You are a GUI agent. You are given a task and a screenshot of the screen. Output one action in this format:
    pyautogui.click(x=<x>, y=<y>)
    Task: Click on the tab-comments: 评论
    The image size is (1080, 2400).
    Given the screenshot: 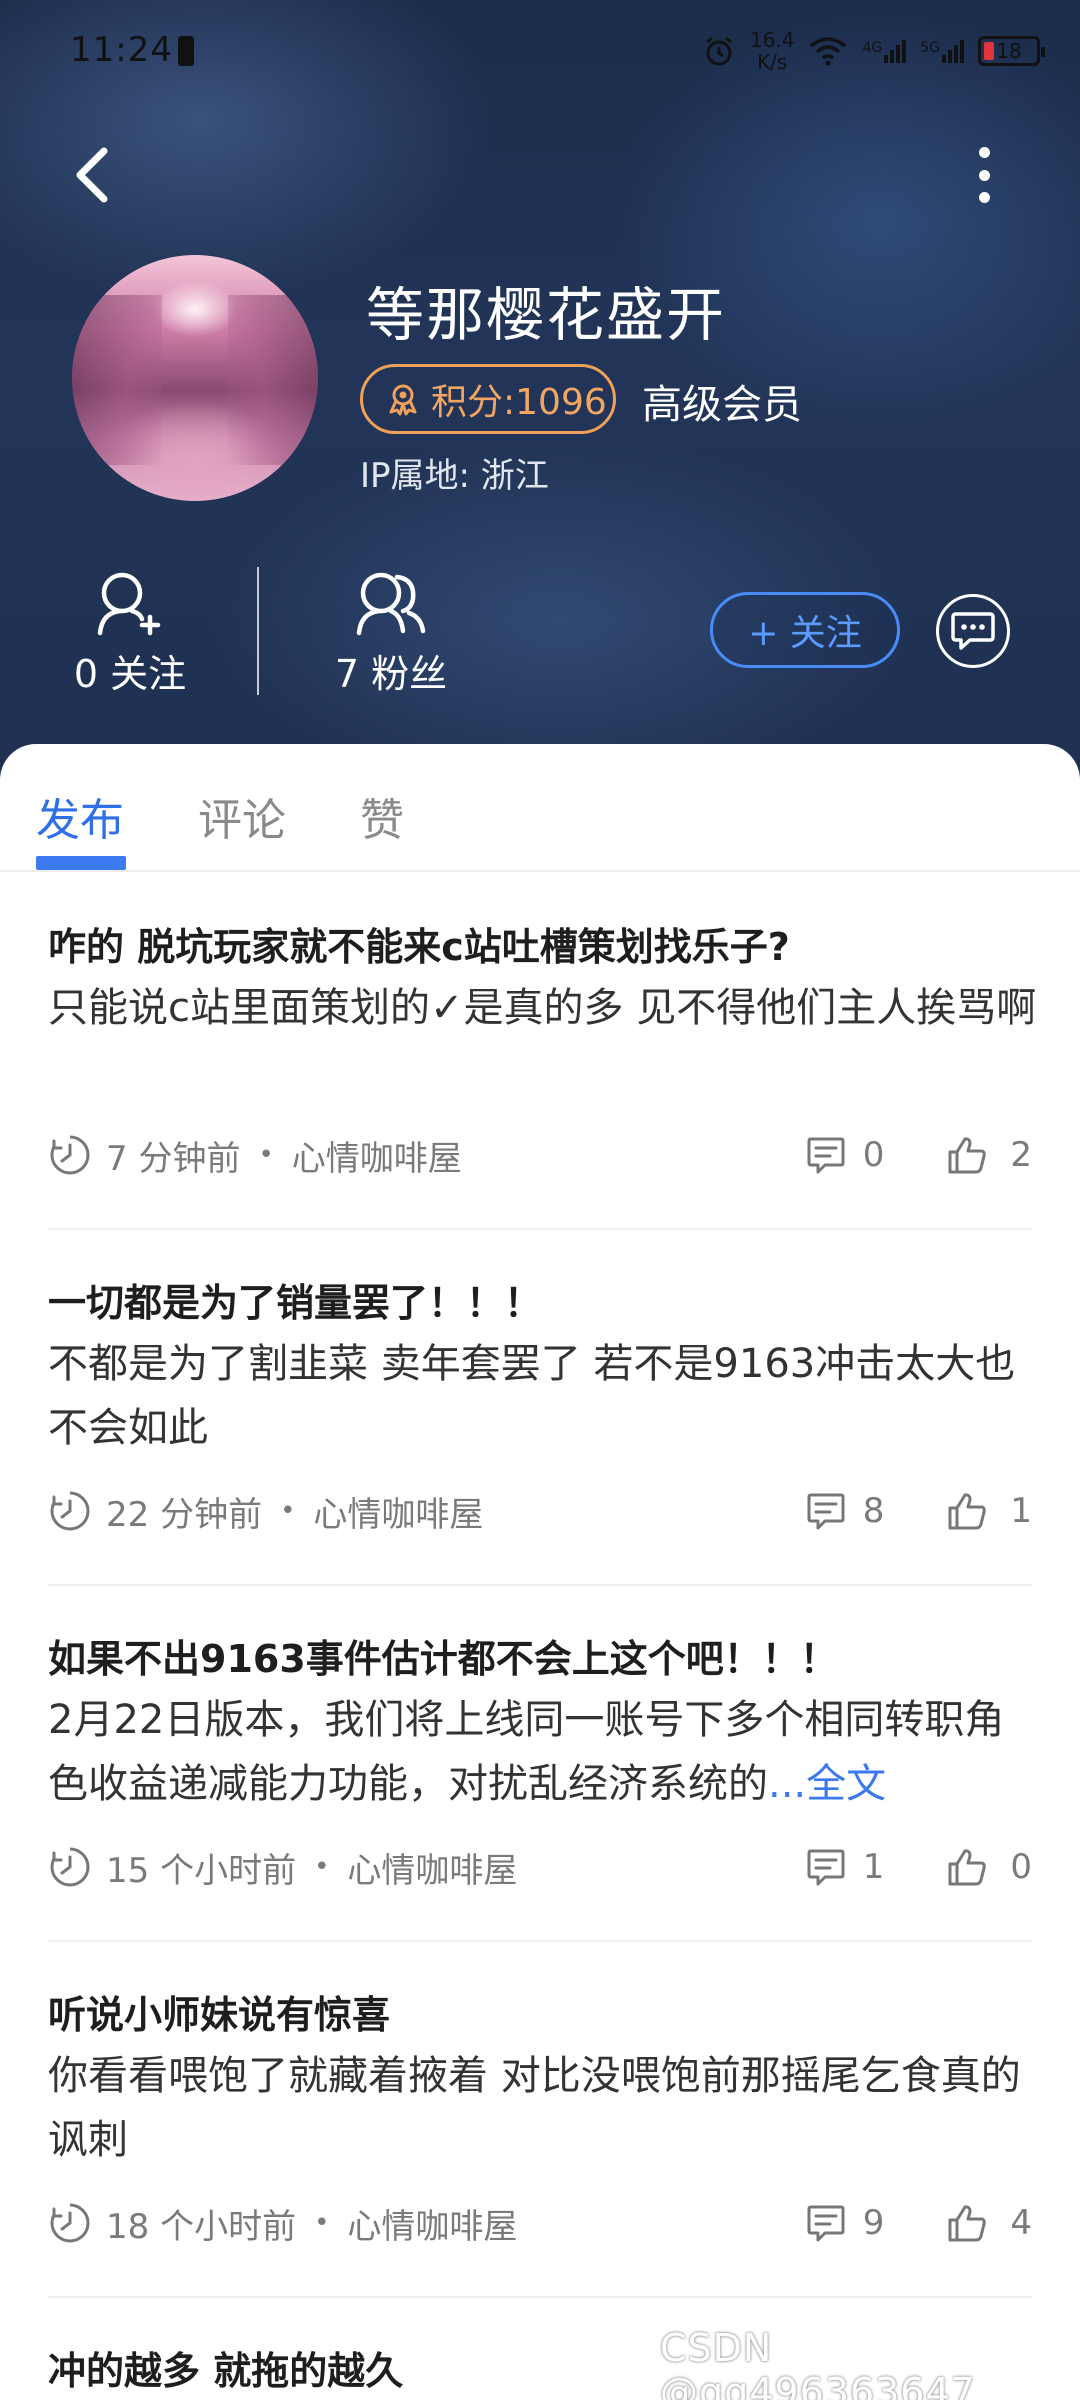 What is the action you would take?
    pyautogui.click(x=242, y=816)
    